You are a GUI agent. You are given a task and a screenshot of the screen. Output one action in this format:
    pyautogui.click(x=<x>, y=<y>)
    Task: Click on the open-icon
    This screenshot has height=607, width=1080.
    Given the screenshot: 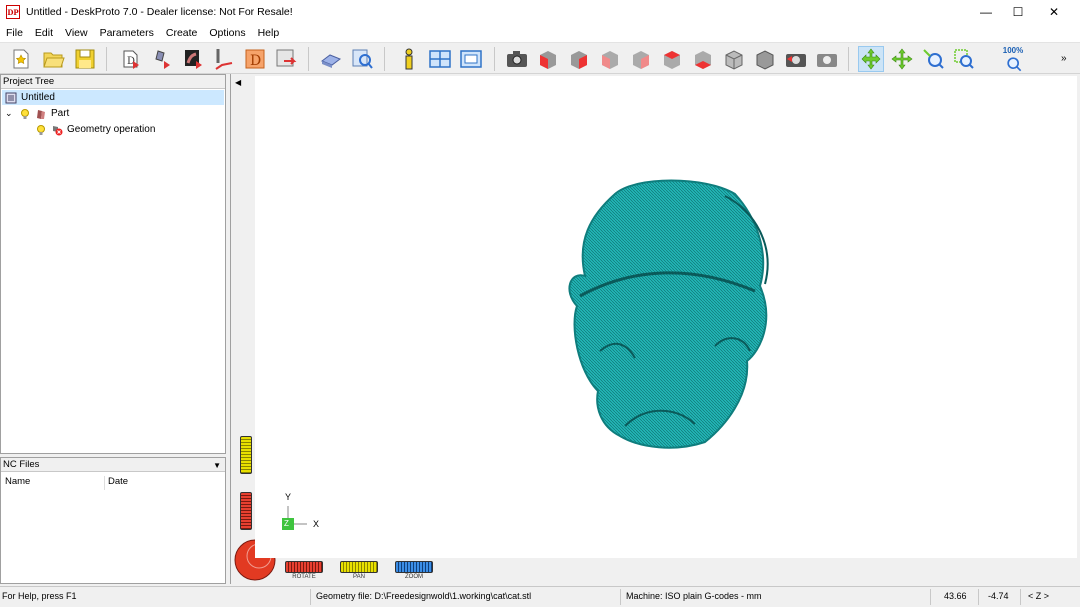 What is the action you would take?
    pyautogui.click(x=53, y=59)
    